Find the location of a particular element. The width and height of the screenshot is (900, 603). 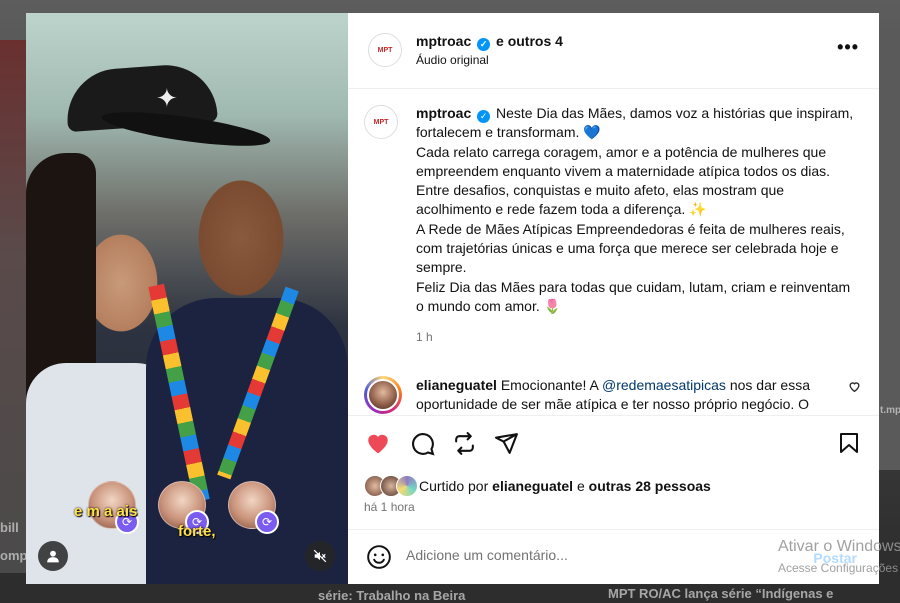

emoji-icon is located at coordinates (379, 557).